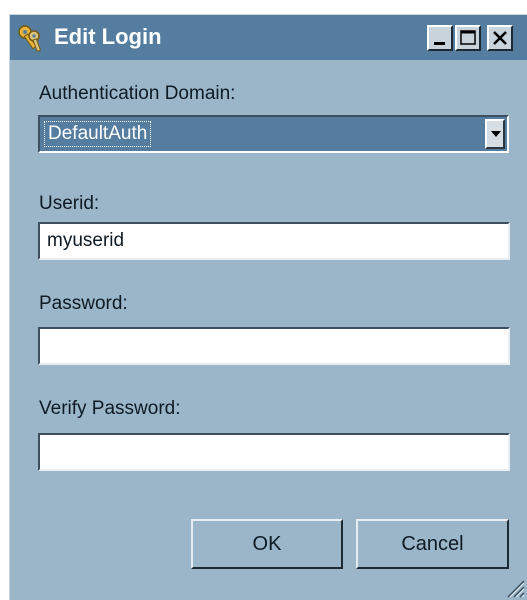 This screenshot has width=527, height=600. What do you see at coordinates (274, 346) in the screenshot?
I see `password-input` at bounding box center [274, 346].